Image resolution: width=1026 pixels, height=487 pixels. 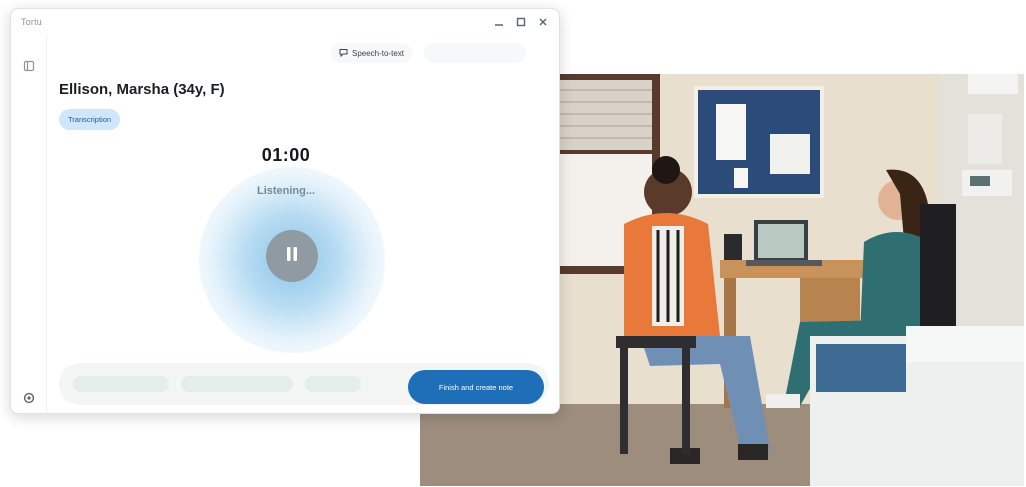 I want to click on top-actions: Speech-to-text, so click(x=429, y=53).